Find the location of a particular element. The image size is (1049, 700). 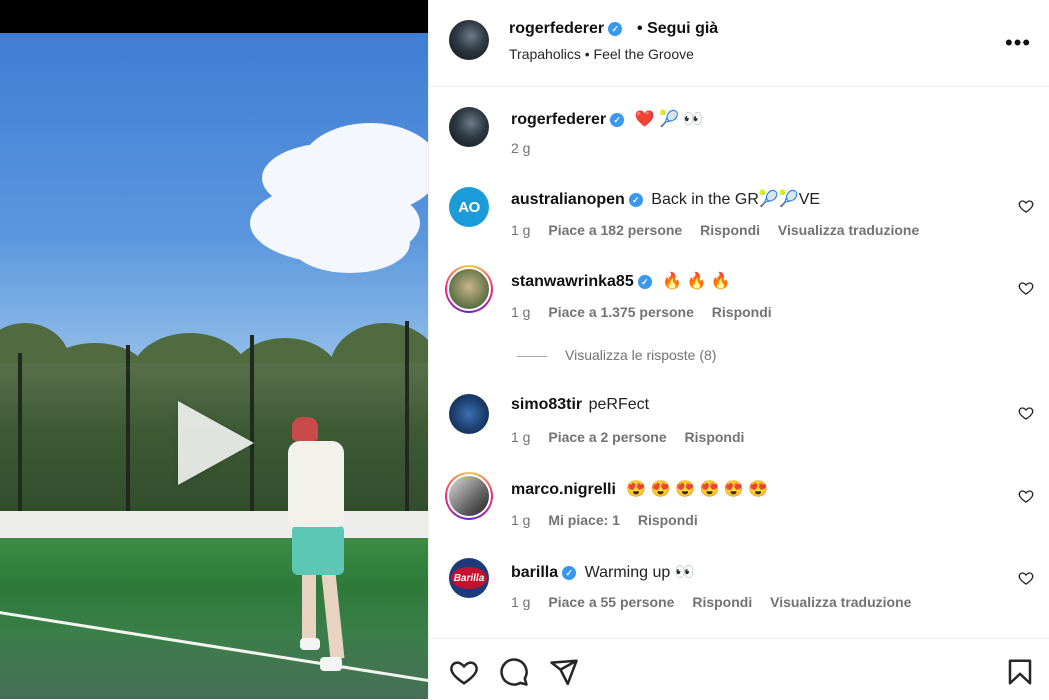

comment-username: barilla is located at coordinates (534, 572).